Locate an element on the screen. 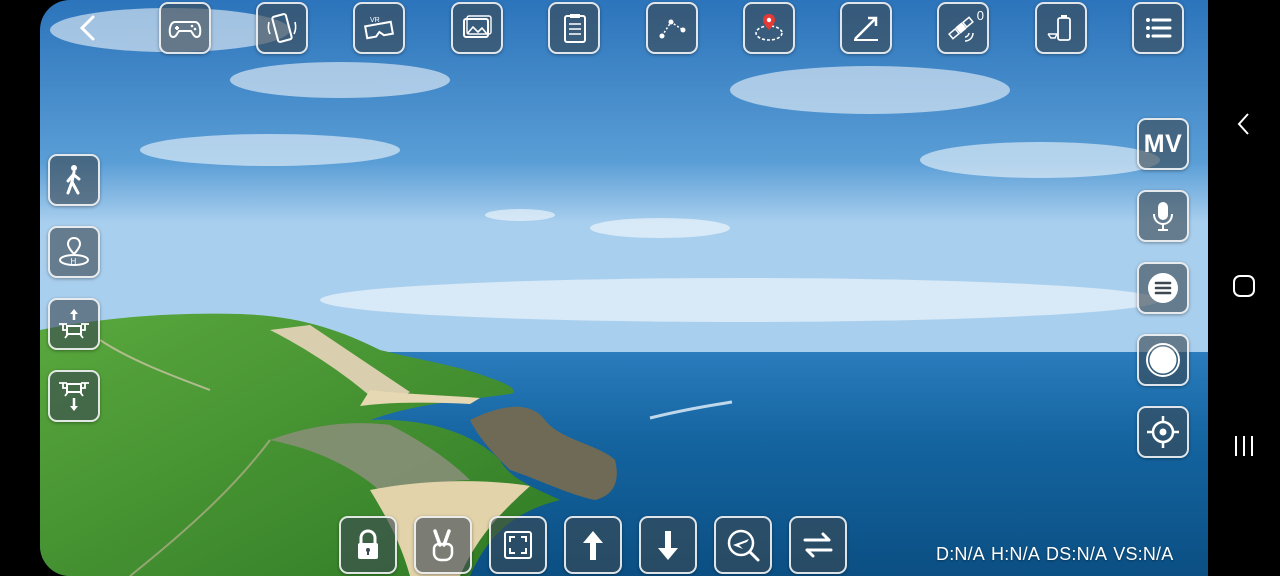 The height and width of the screenshot is (576, 1280). system-recents-button is located at coordinates (1244, 446).